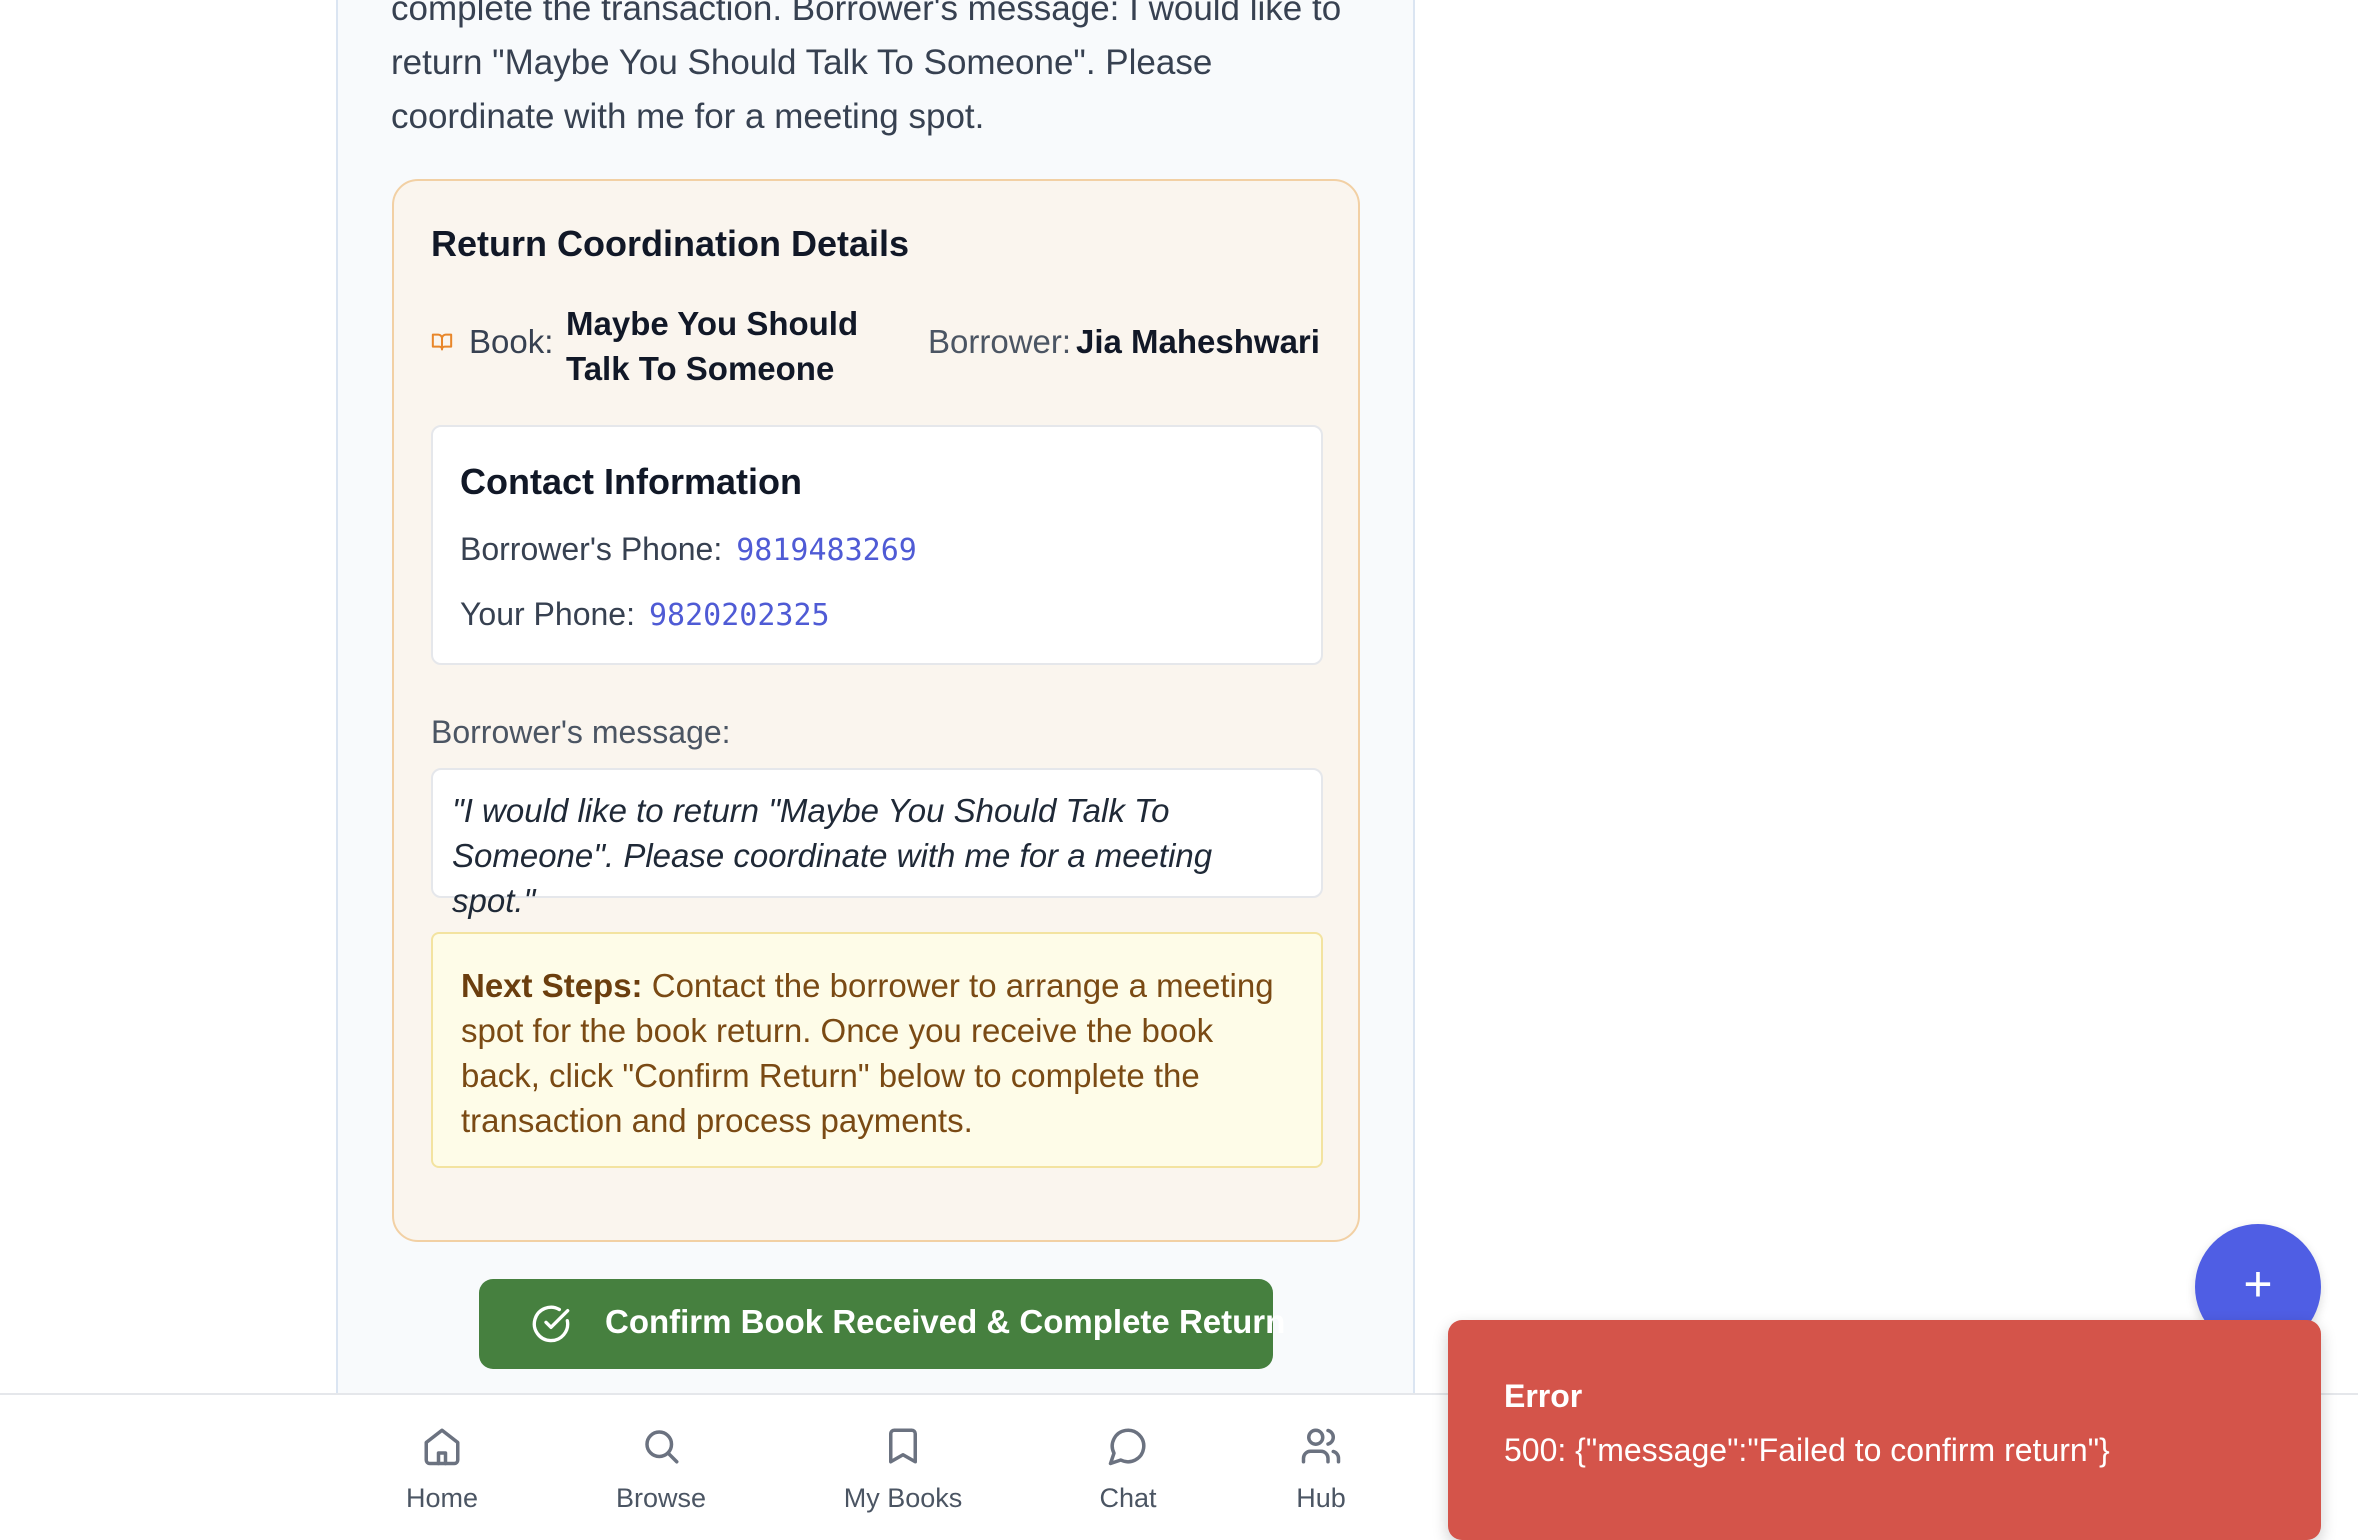  Describe the element at coordinates (661, 1473) in the screenshot. I see `nav-browse: Browse` at that location.